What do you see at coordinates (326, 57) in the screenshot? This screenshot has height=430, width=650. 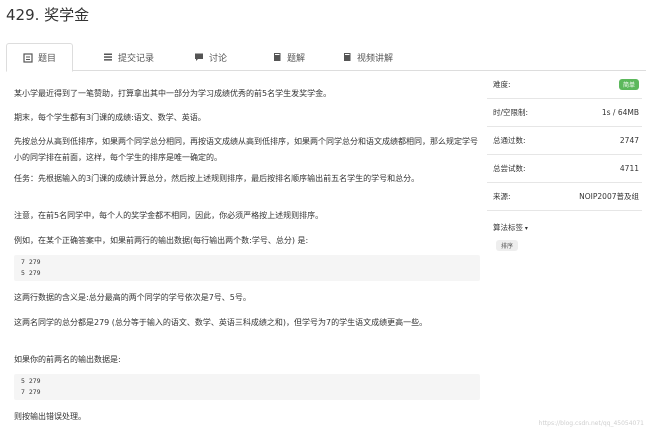 I see `tab-bar: 题目 提交记录 讨论 题解 视频讲解` at bounding box center [326, 57].